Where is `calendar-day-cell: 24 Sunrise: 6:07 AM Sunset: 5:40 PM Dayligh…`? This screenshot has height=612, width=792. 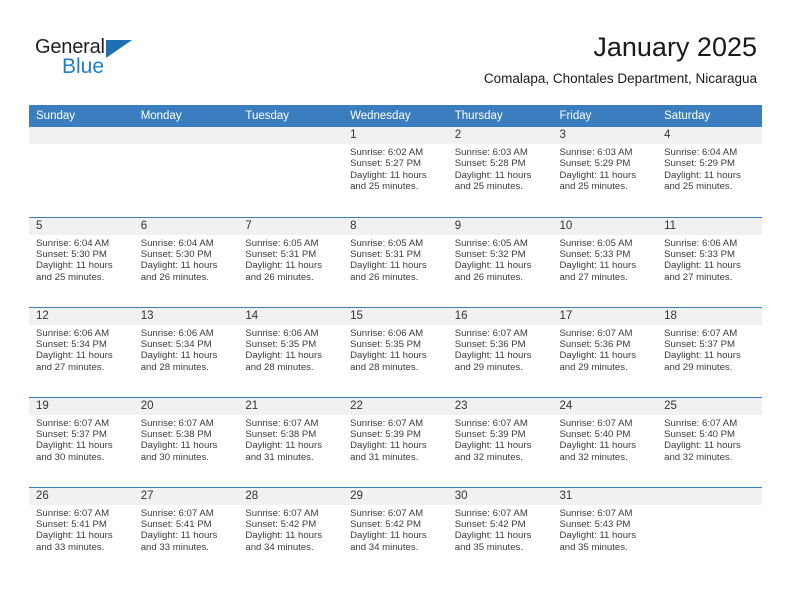 calendar-day-cell: 24 Sunrise: 6:07 AM Sunset: 5:40 PM Dayligh… is located at coordinates (605, 441).